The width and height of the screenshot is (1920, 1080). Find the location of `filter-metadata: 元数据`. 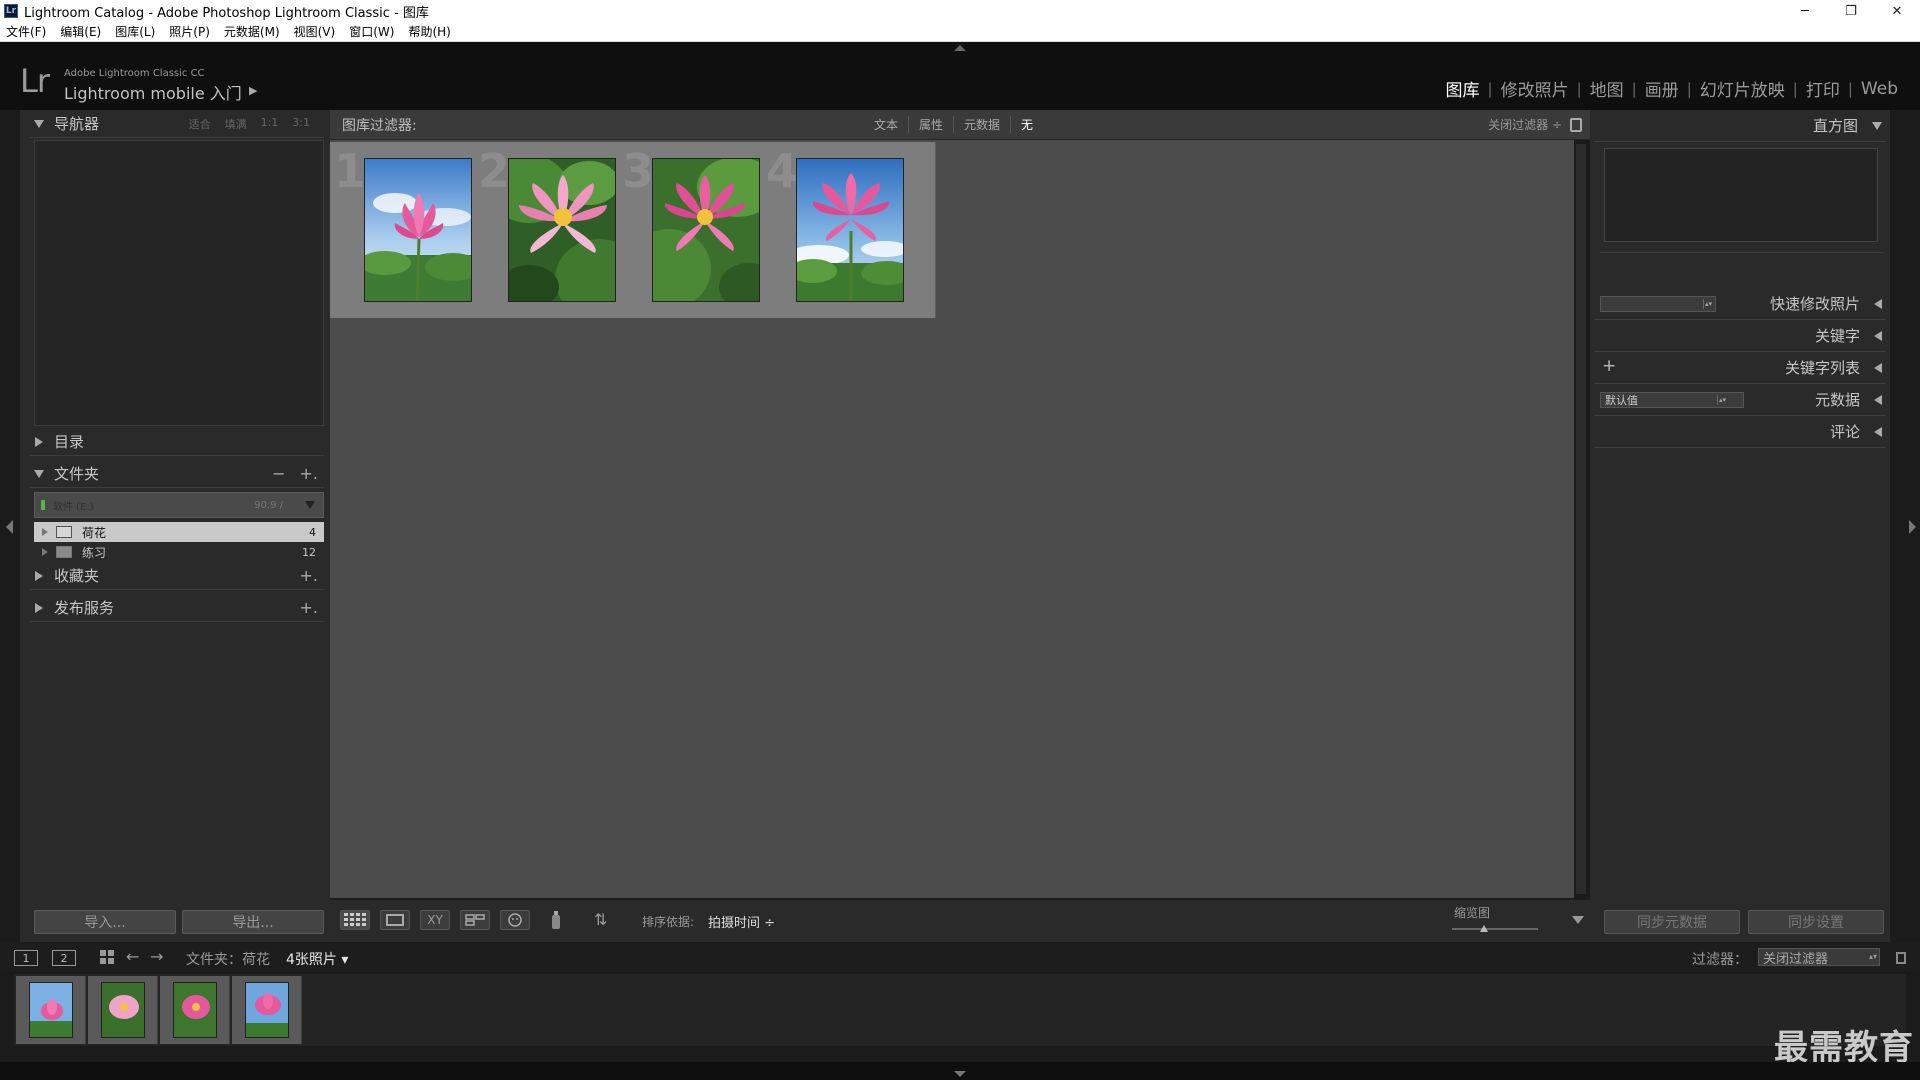

filter-metadata: 元数据 is located at coordinates (983, 124).